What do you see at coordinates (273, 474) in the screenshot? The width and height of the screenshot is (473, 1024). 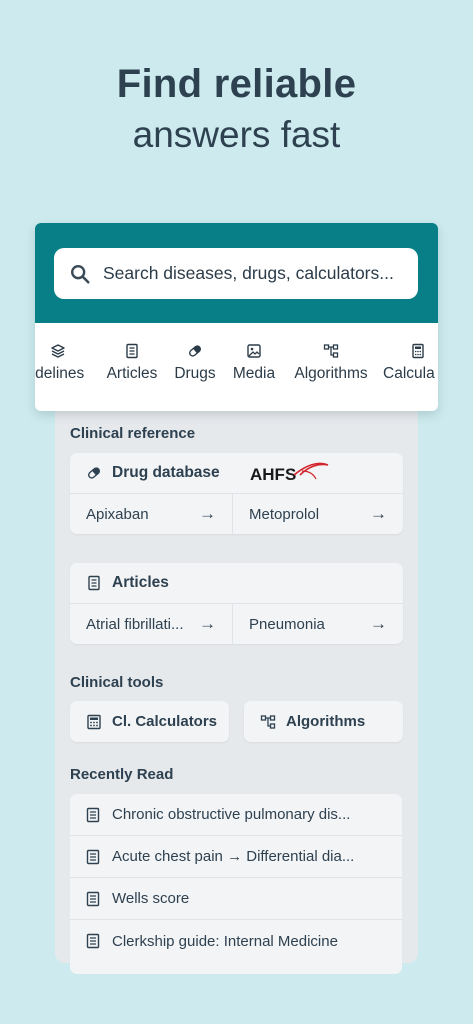 I see `ahfs-logo-text: AHFS` at bounding box center [273, 474].